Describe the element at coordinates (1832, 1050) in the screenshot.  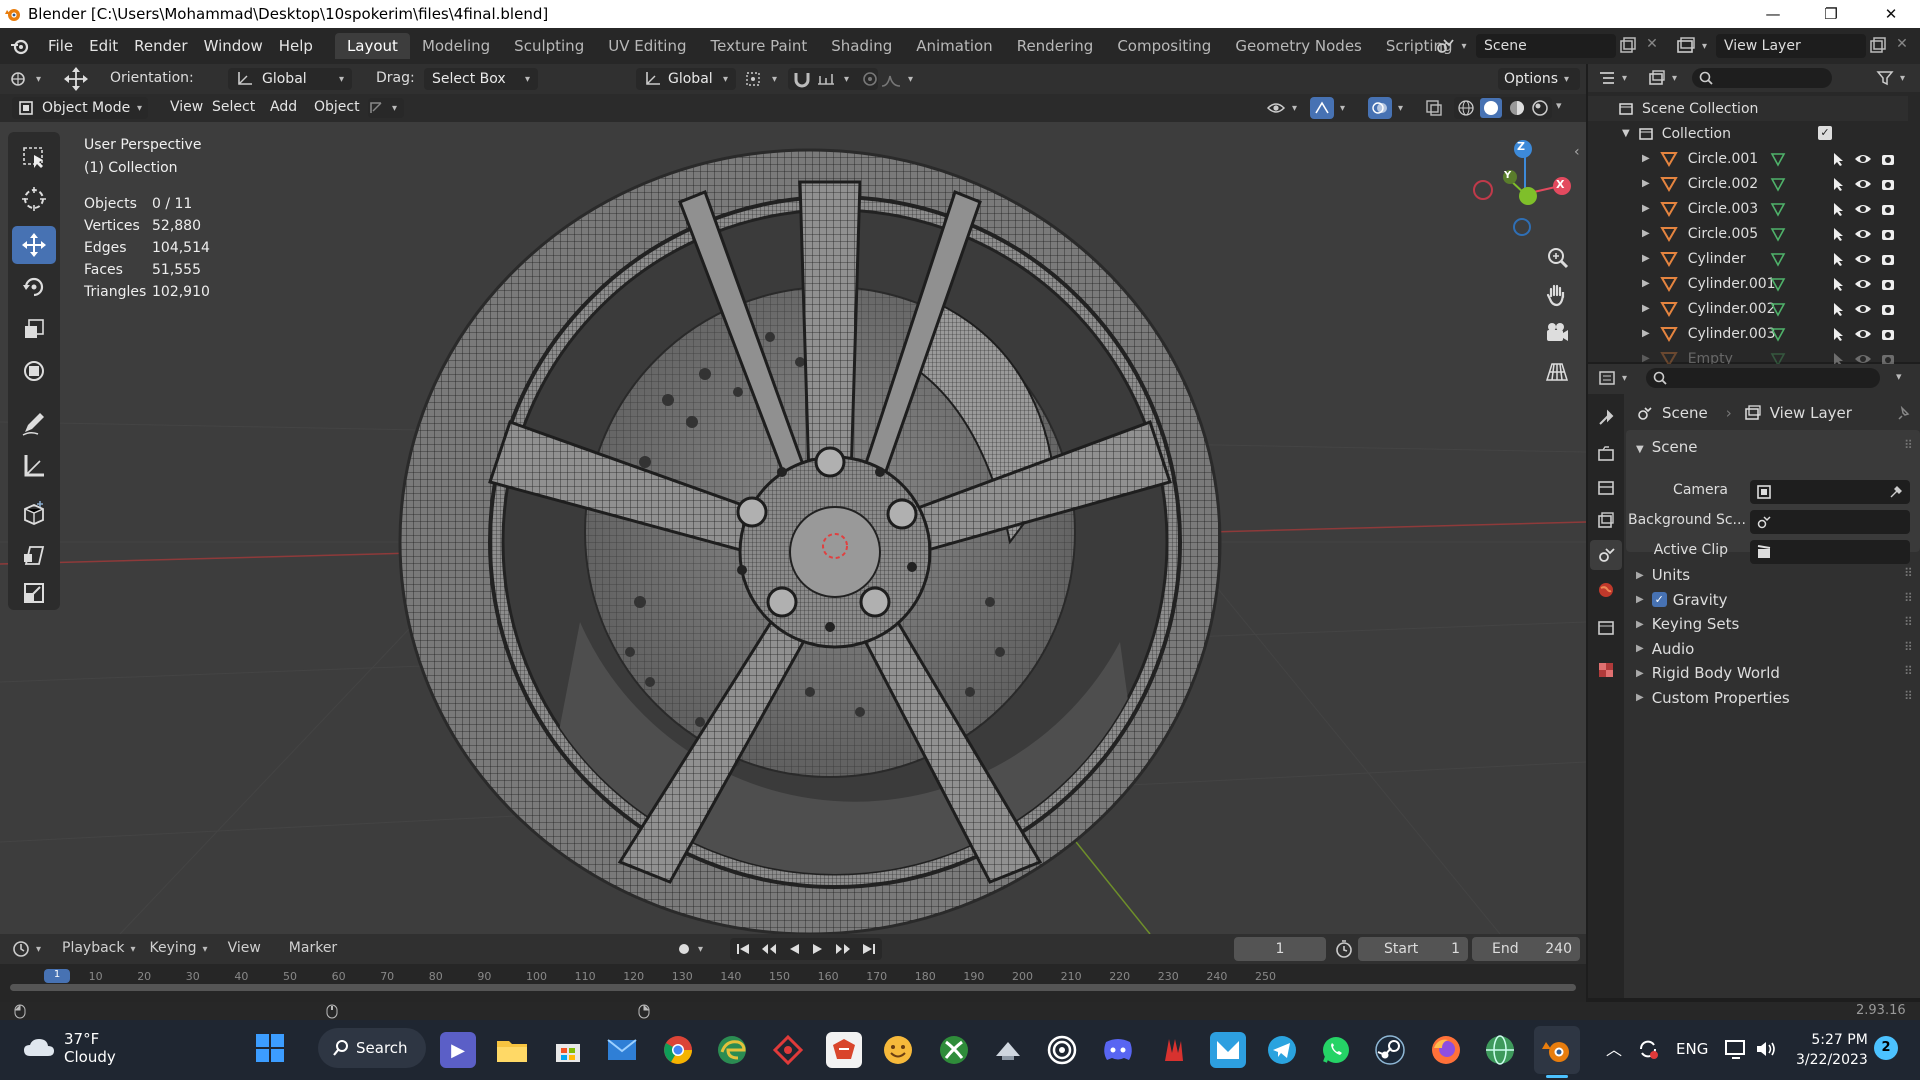
I see `clock: 5:27 PM 3/22/2023` at that location.